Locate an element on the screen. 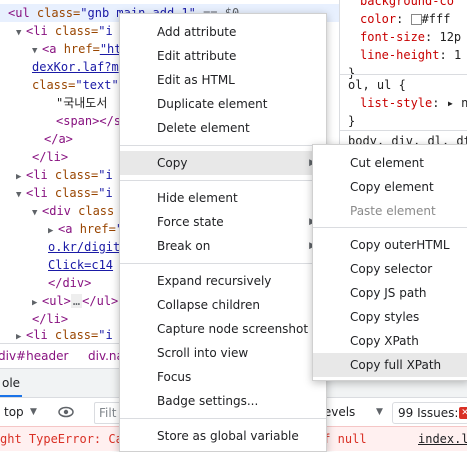 The width and height of the screenshot is (467, 452). menu-item-copy-full-xpath: Copy full XPath is located at coordinates (390, 365).